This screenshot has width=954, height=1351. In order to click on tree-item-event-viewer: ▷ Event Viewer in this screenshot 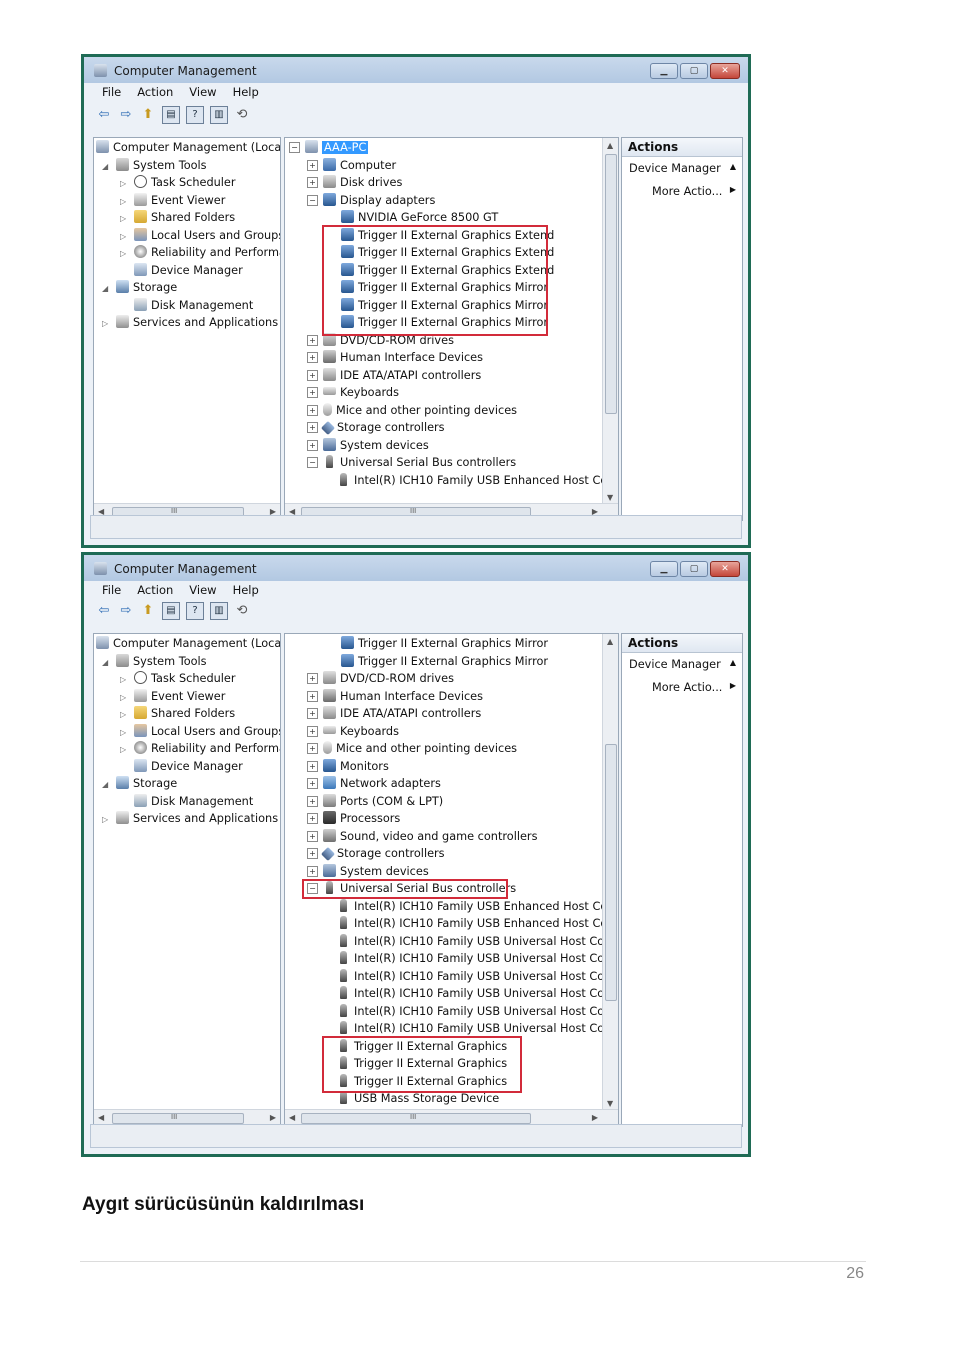, I will do `click(172, 696)`.